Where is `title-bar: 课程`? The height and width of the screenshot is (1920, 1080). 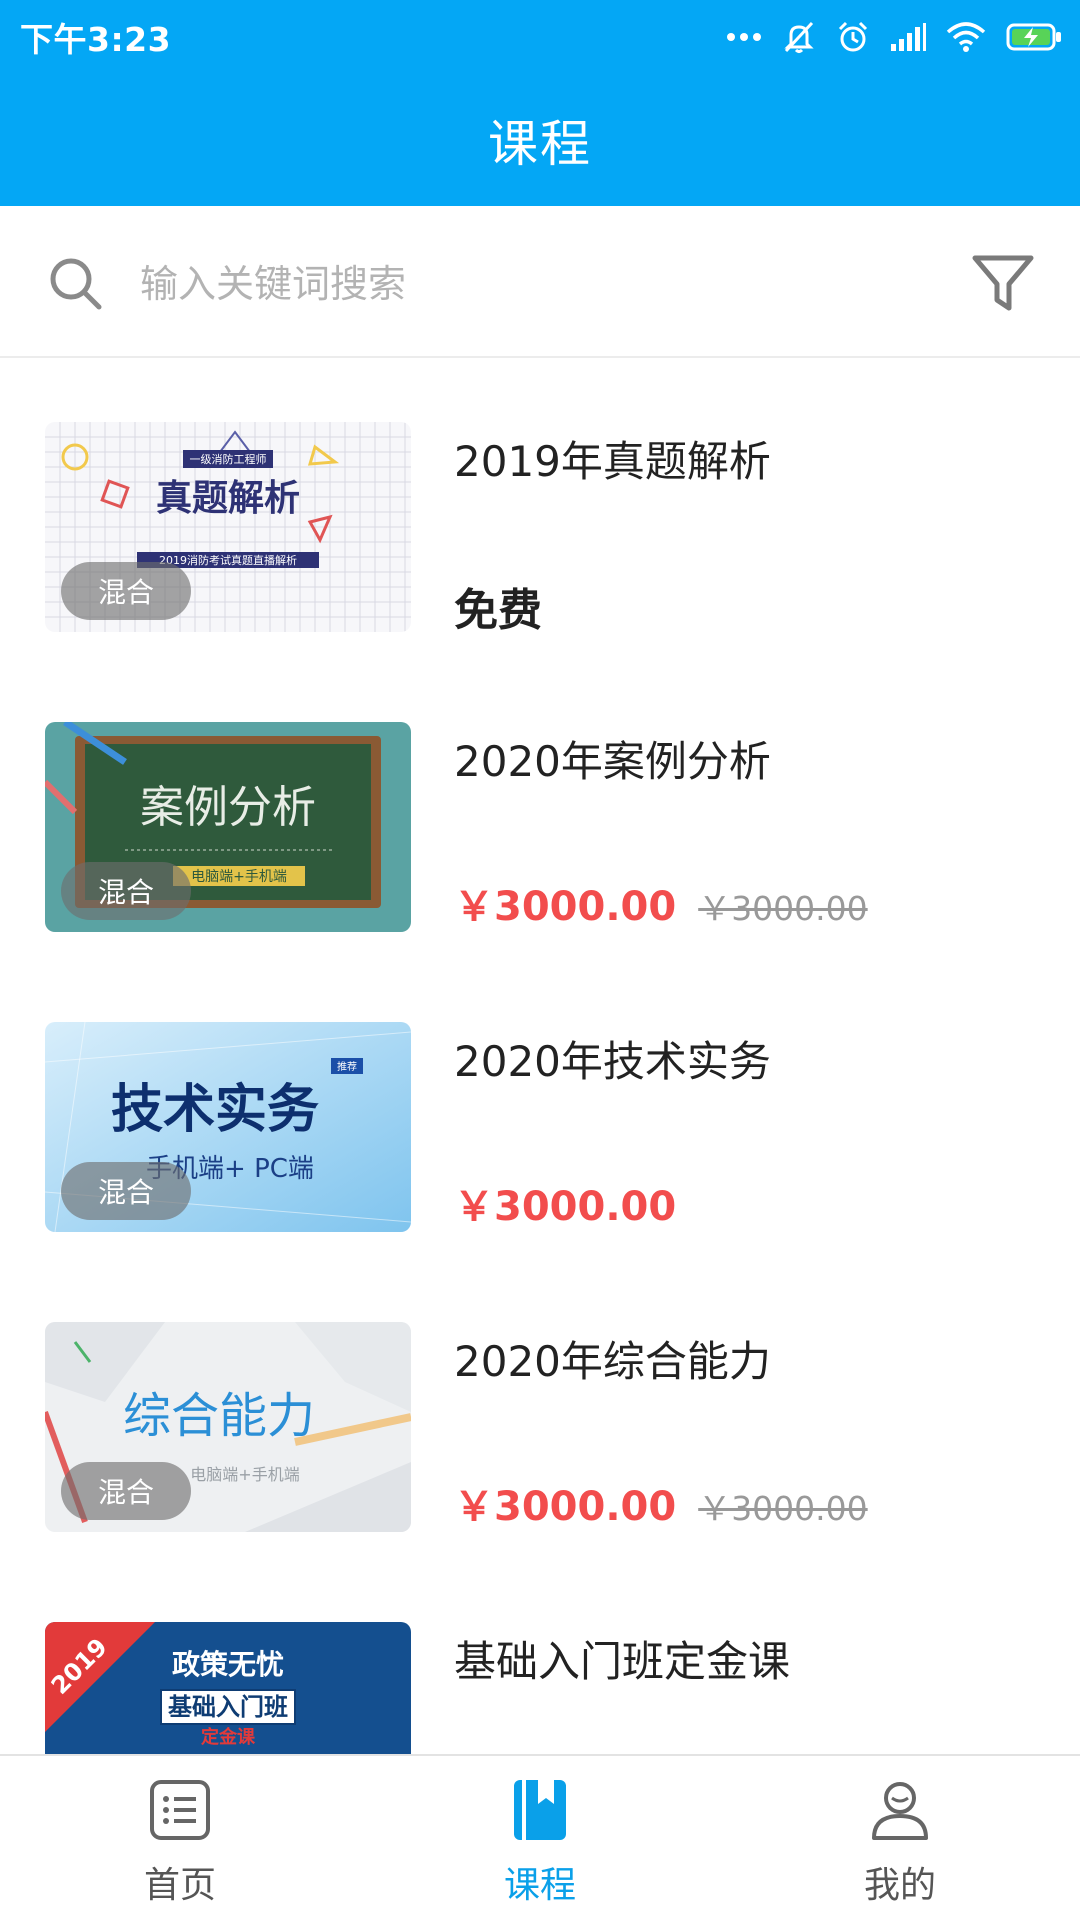 title-bar: 课程 is located at coordinates (540, 140).